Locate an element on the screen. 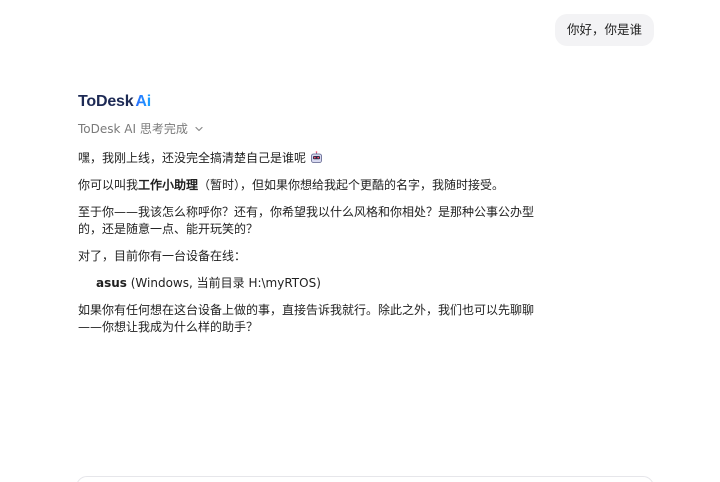  brand-name: ToDesk is located at coordinates (106, 101).